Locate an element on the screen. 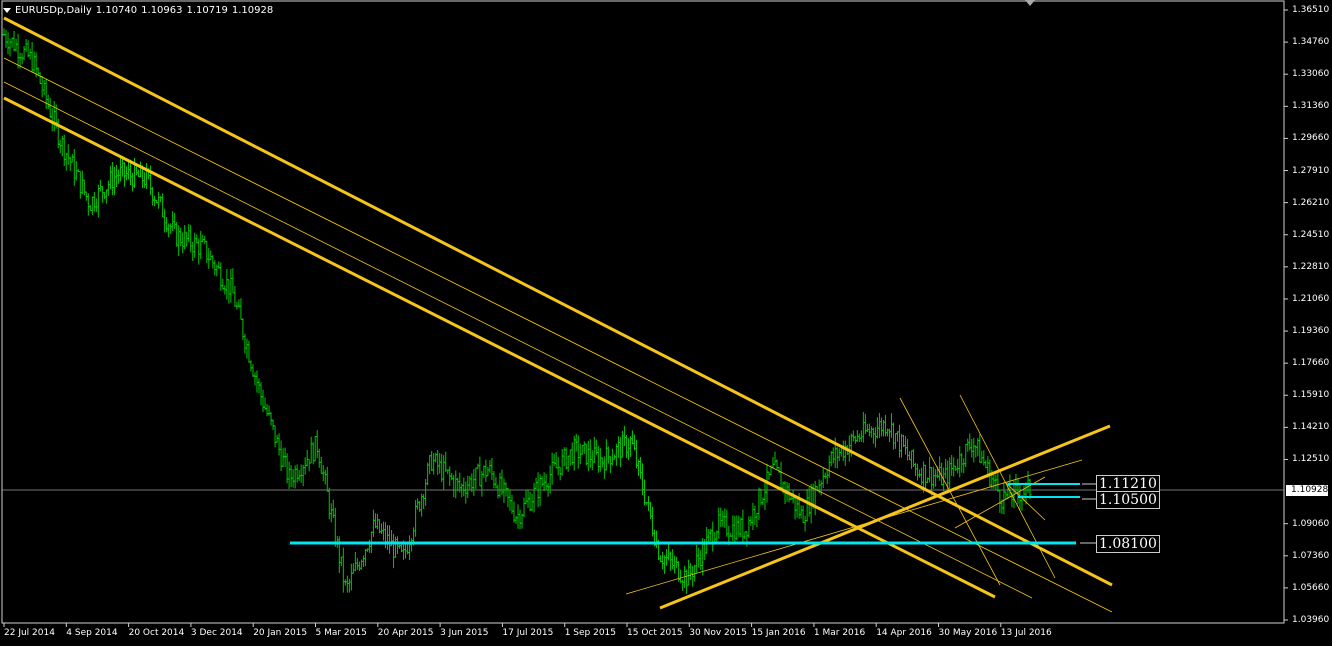  x-tick-label: 15 Oct 2015 is located at coordinates (655, 633).